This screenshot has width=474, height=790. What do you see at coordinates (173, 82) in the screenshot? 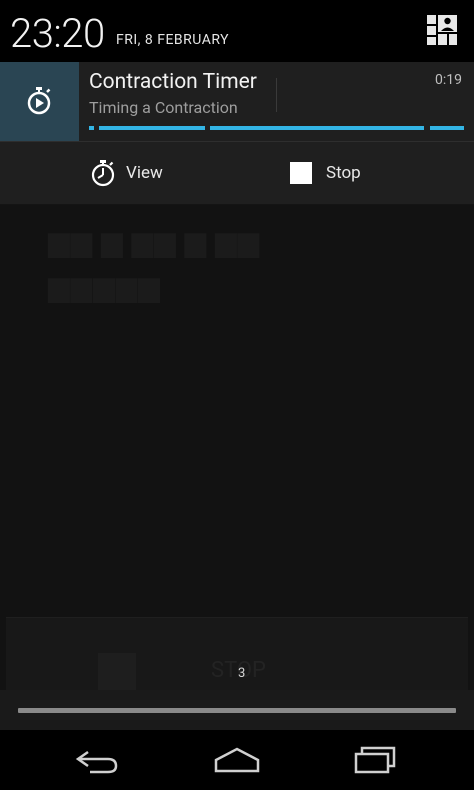
I see `notification-title: Contraction Timer` at bounding box center [173, 82].